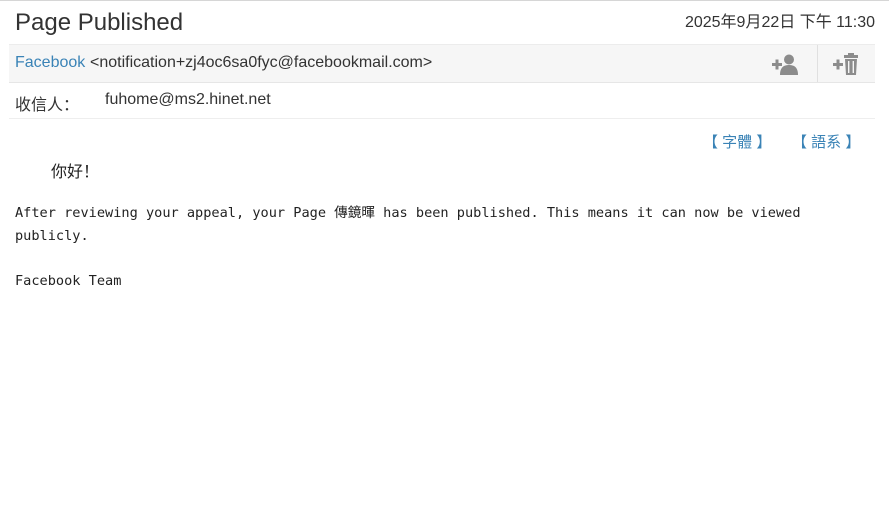 The image size is (889, 514). Describe the element at coordinates (444, 24) in the screenshot. I see `title-row: Page Published 2025年9月22日 下午 11:30` at that location.